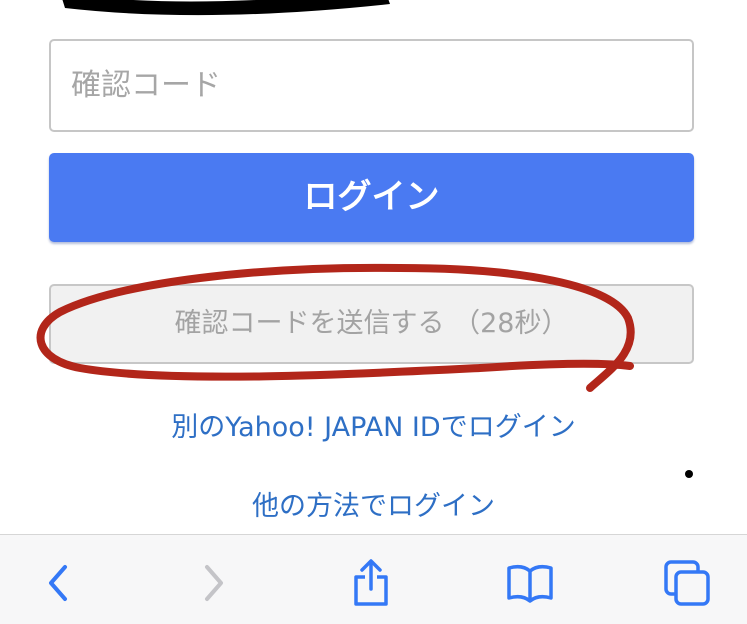 This screenshot has width=747, height=624. I want to click on other-yahoo-id-login-link: 別のYahoo! JAPAN IDでログイン, so click(373, 424).